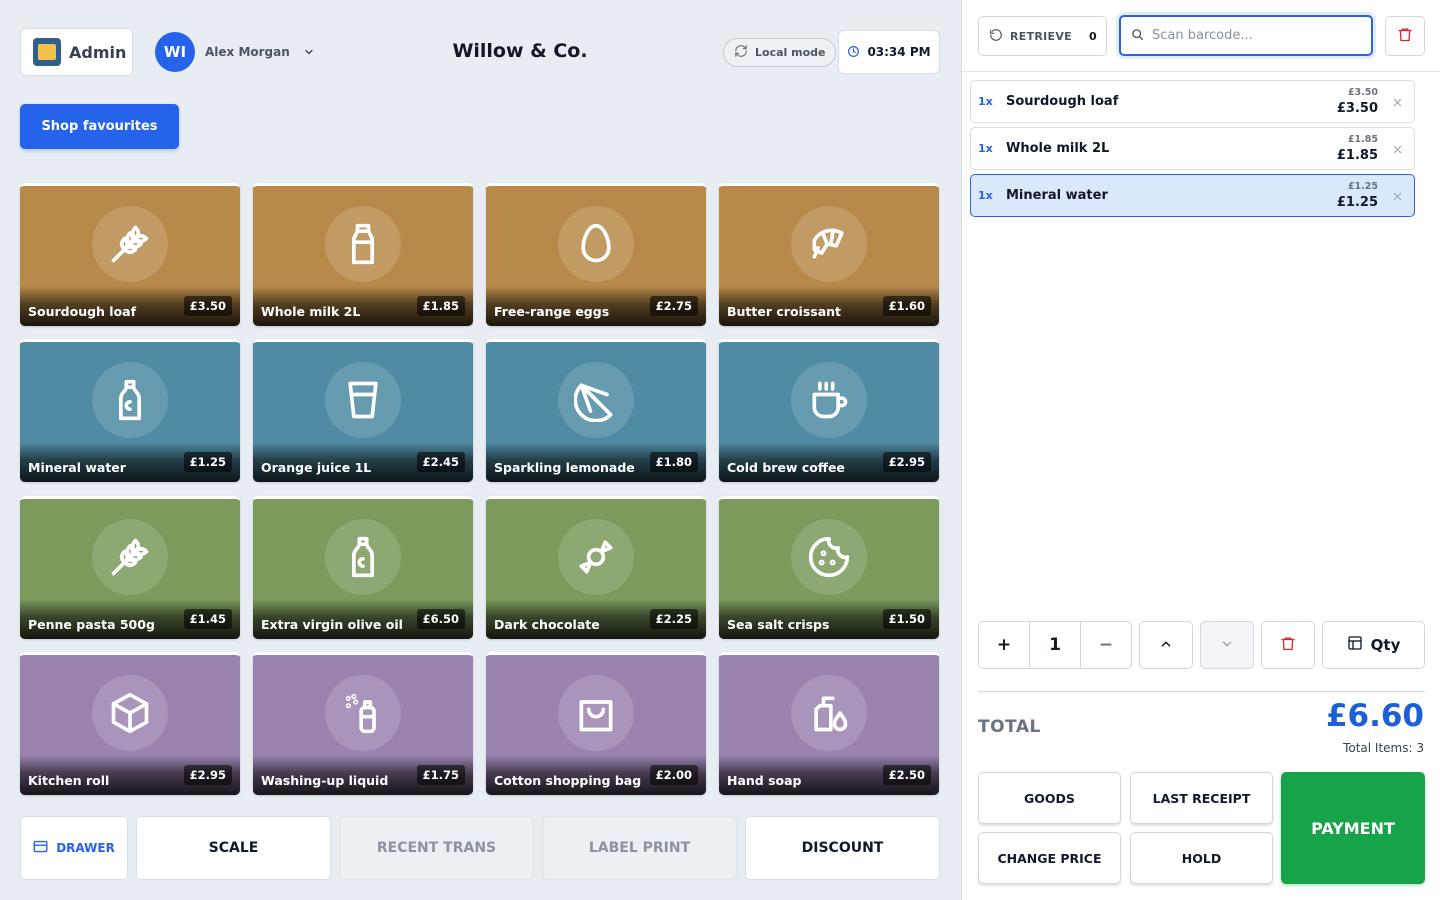  What do you see at coordinates (996, 36) in the screenshot?
I see `history-icon` at bounding box center [996, 36].